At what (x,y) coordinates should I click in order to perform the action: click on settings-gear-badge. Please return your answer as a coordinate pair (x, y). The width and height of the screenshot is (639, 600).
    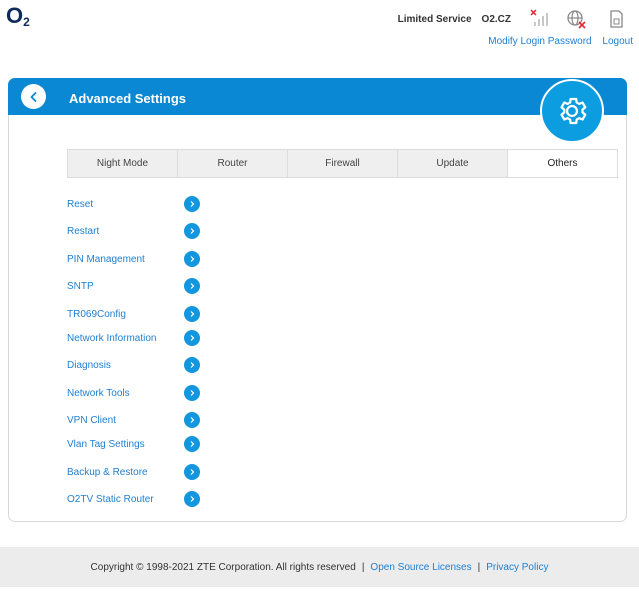
    Looking at the image, I should click on (572, 111).